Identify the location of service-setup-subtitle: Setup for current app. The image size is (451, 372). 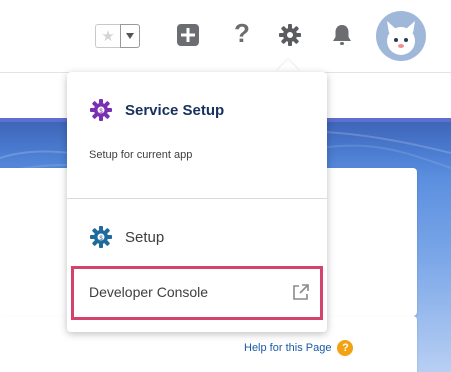
(141, 155).